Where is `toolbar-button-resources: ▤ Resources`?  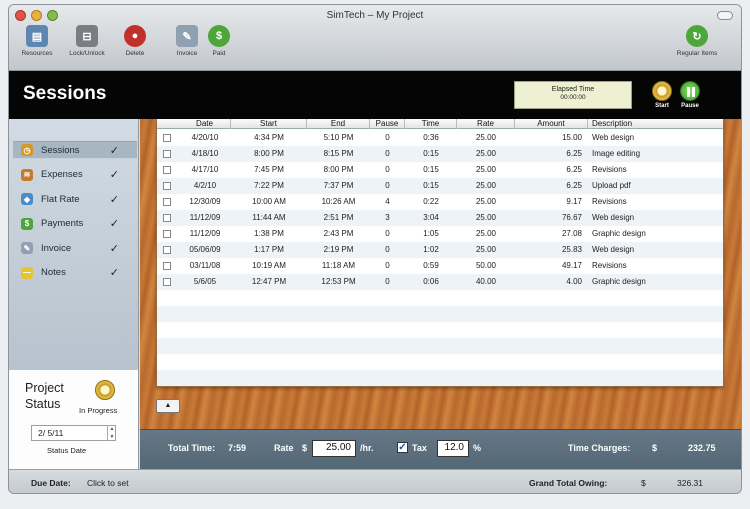
toolbar-button-resources: ▤ Resources is located at coordinates (37, 41).